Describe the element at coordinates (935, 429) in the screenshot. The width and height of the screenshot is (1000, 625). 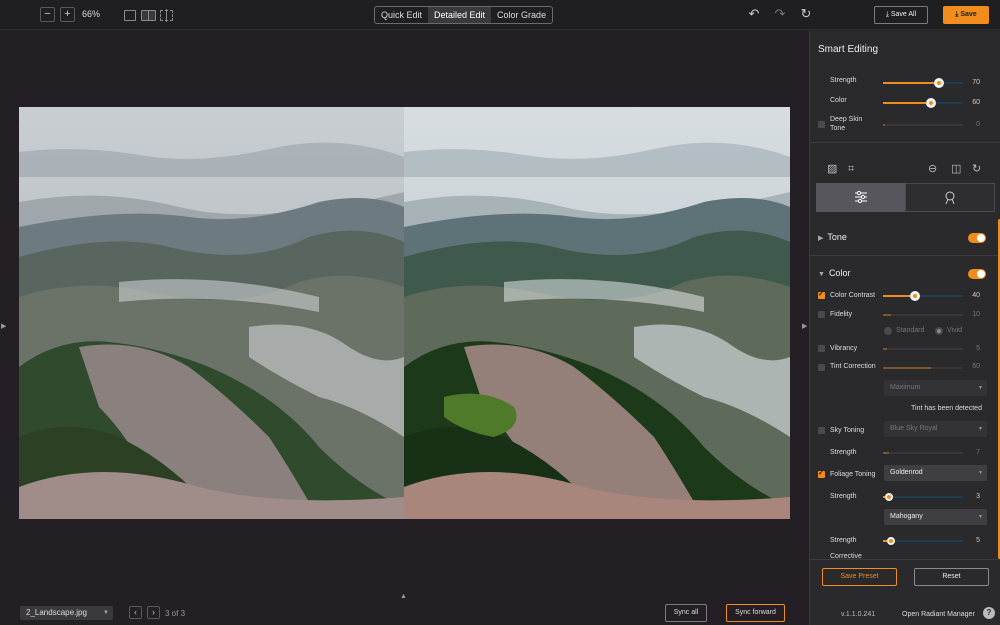
I see `sky-toning-dropdown: Blue Sky Royal ▼` at that location.